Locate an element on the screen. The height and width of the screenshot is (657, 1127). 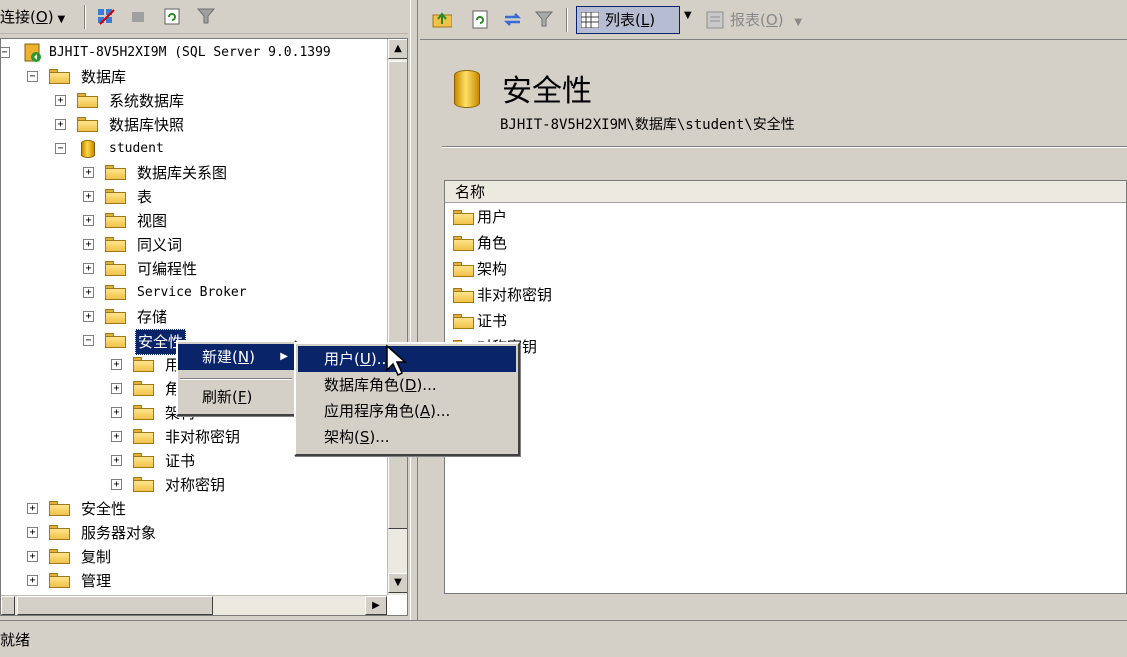
menu-item-label: 新建 is located at coordinates (217, 357).